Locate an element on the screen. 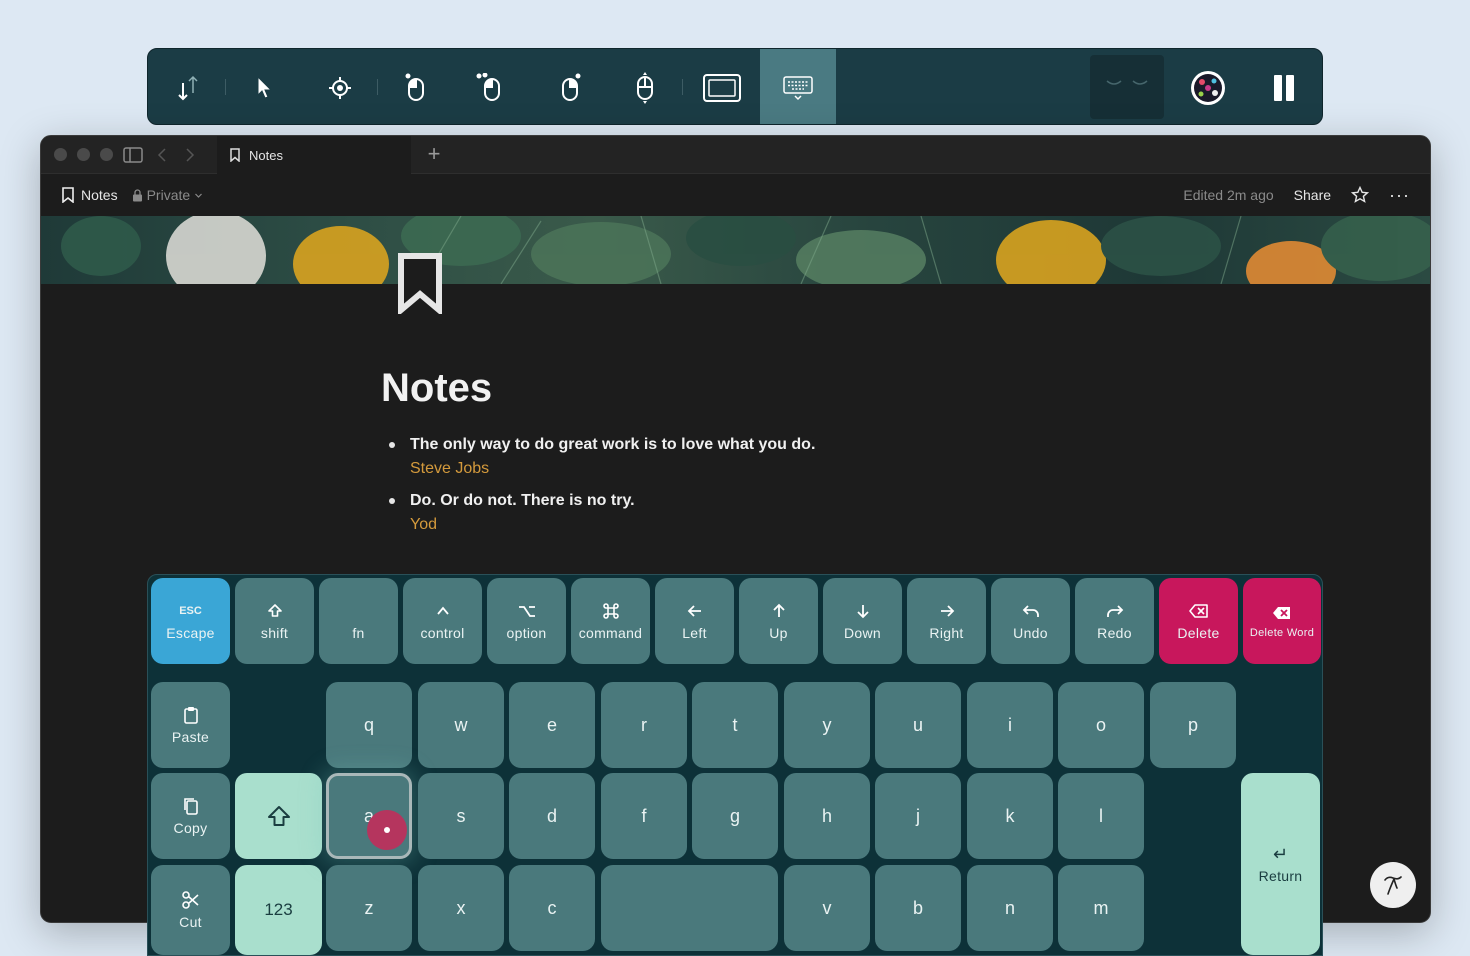  key-label: Return is located at coordinates (1280, 876).